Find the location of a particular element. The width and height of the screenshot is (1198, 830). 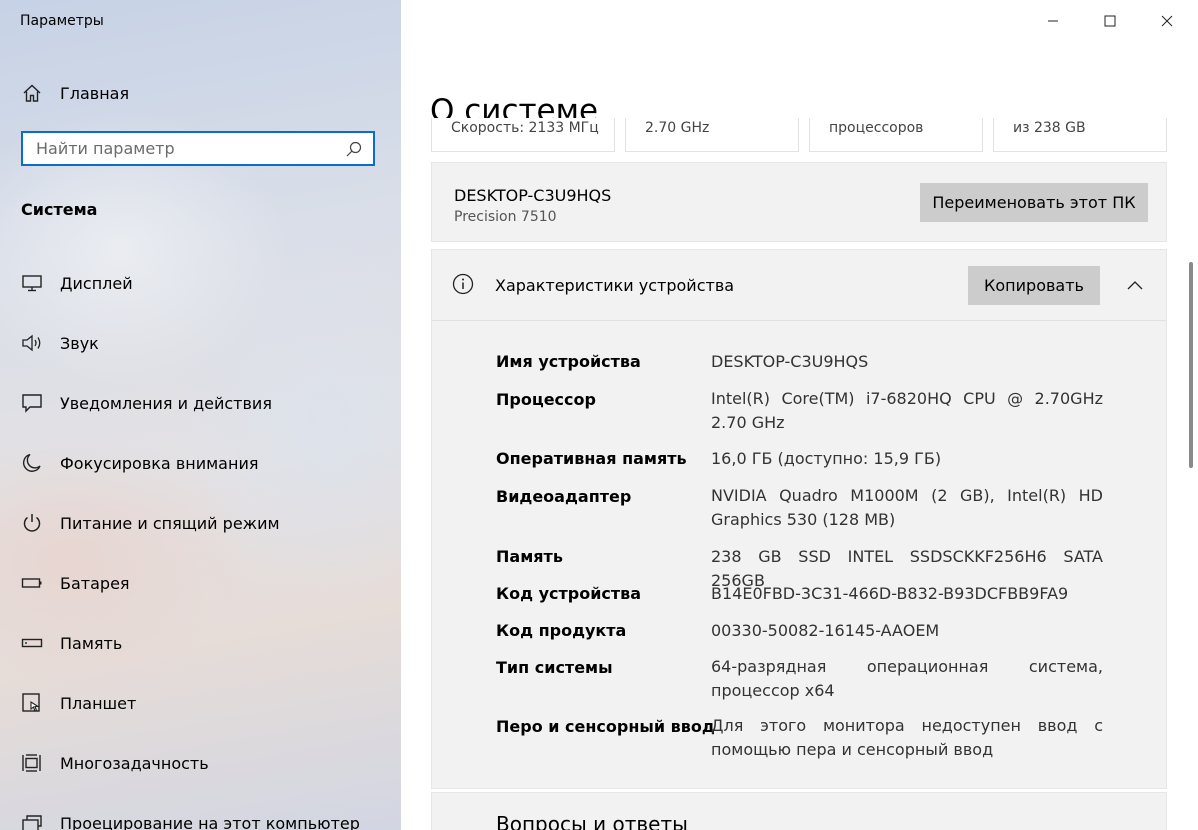

sidebar-item-home: Главная is located at coordinates (200, 93).